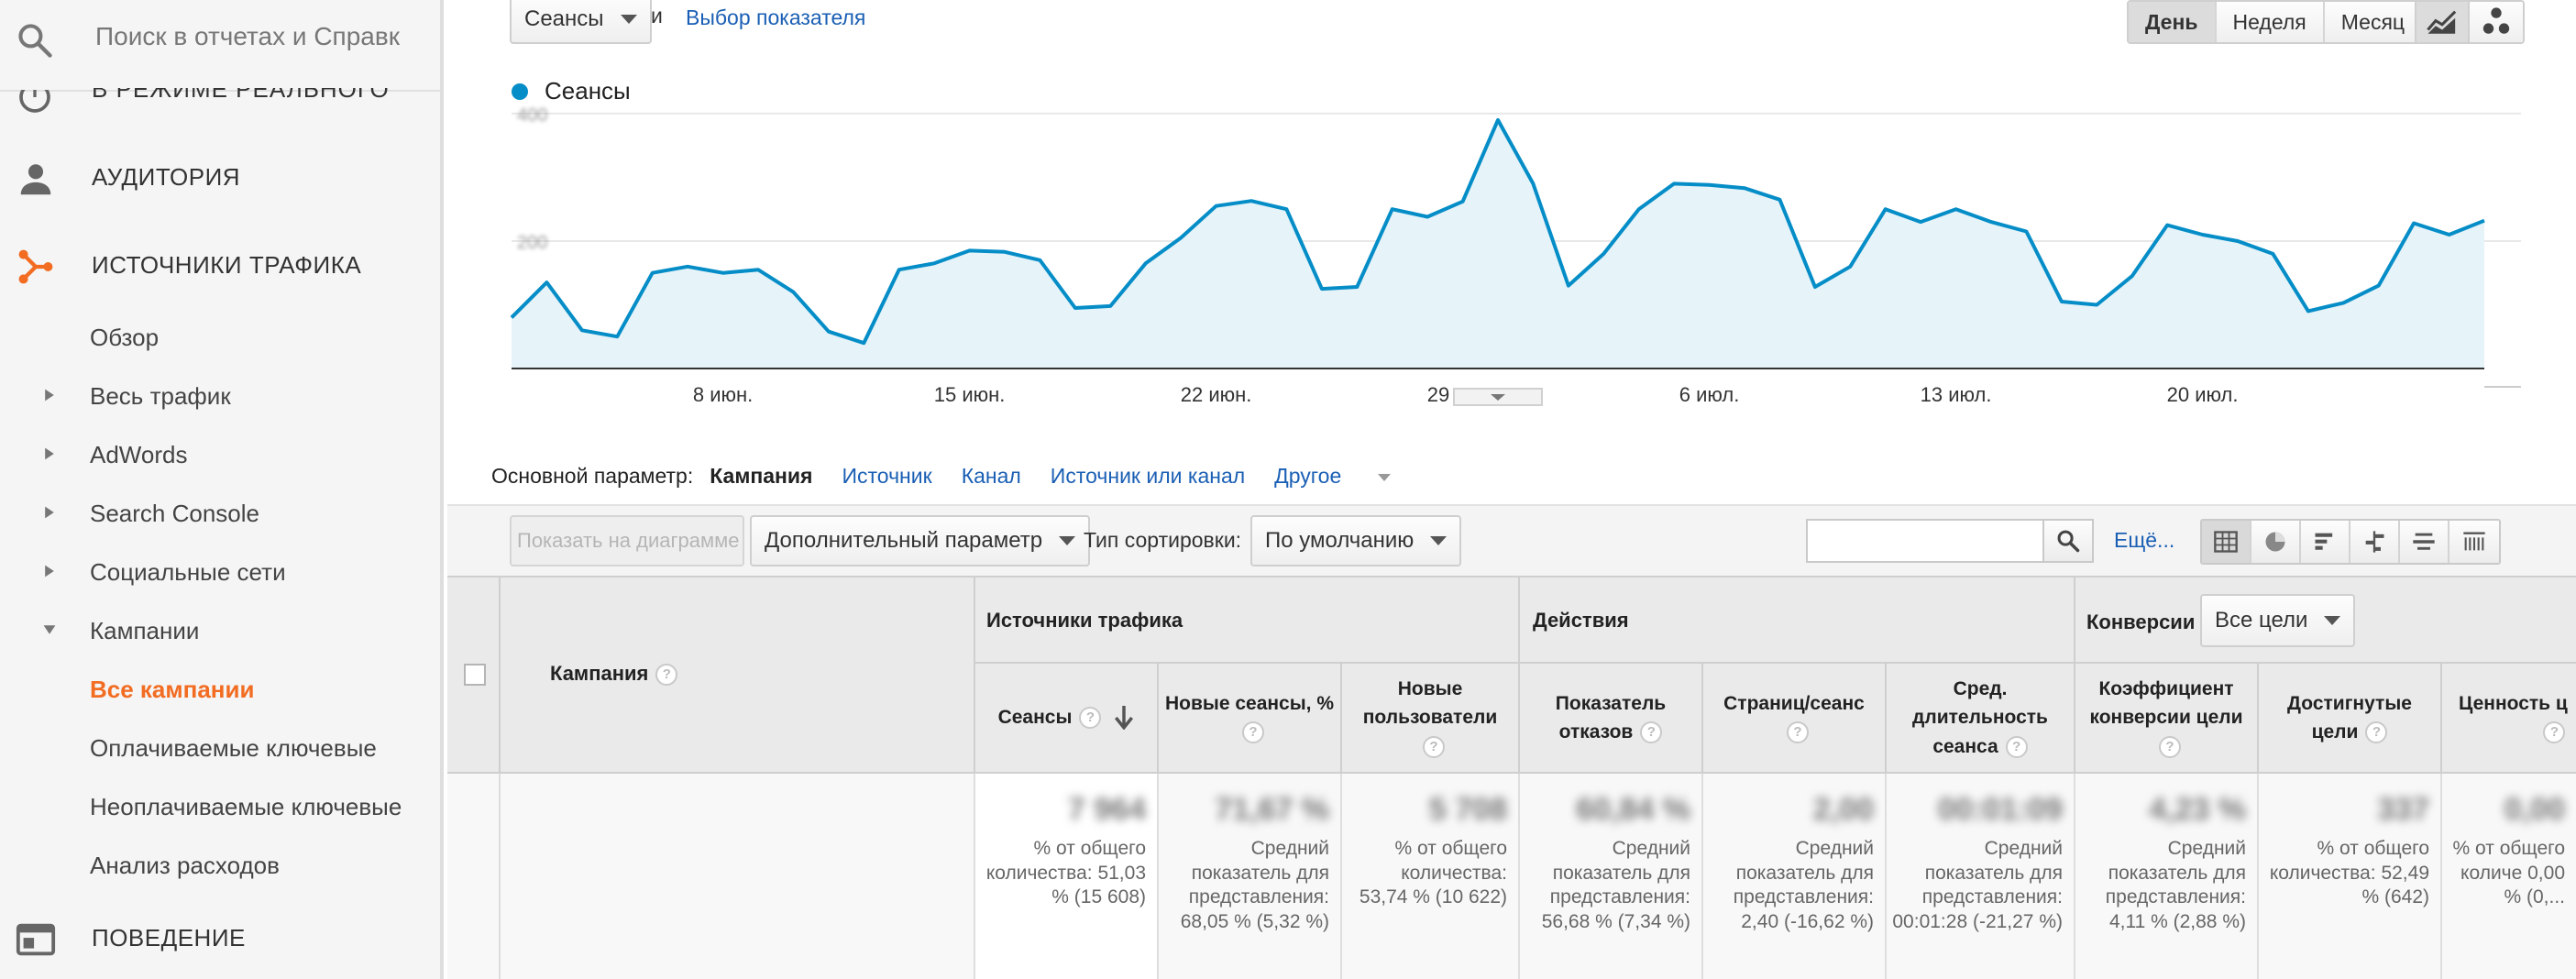 Image resolution: width=2576 pixels, height=979 pixels. I want to click on dimension-source: Источник, so click(887, 476).